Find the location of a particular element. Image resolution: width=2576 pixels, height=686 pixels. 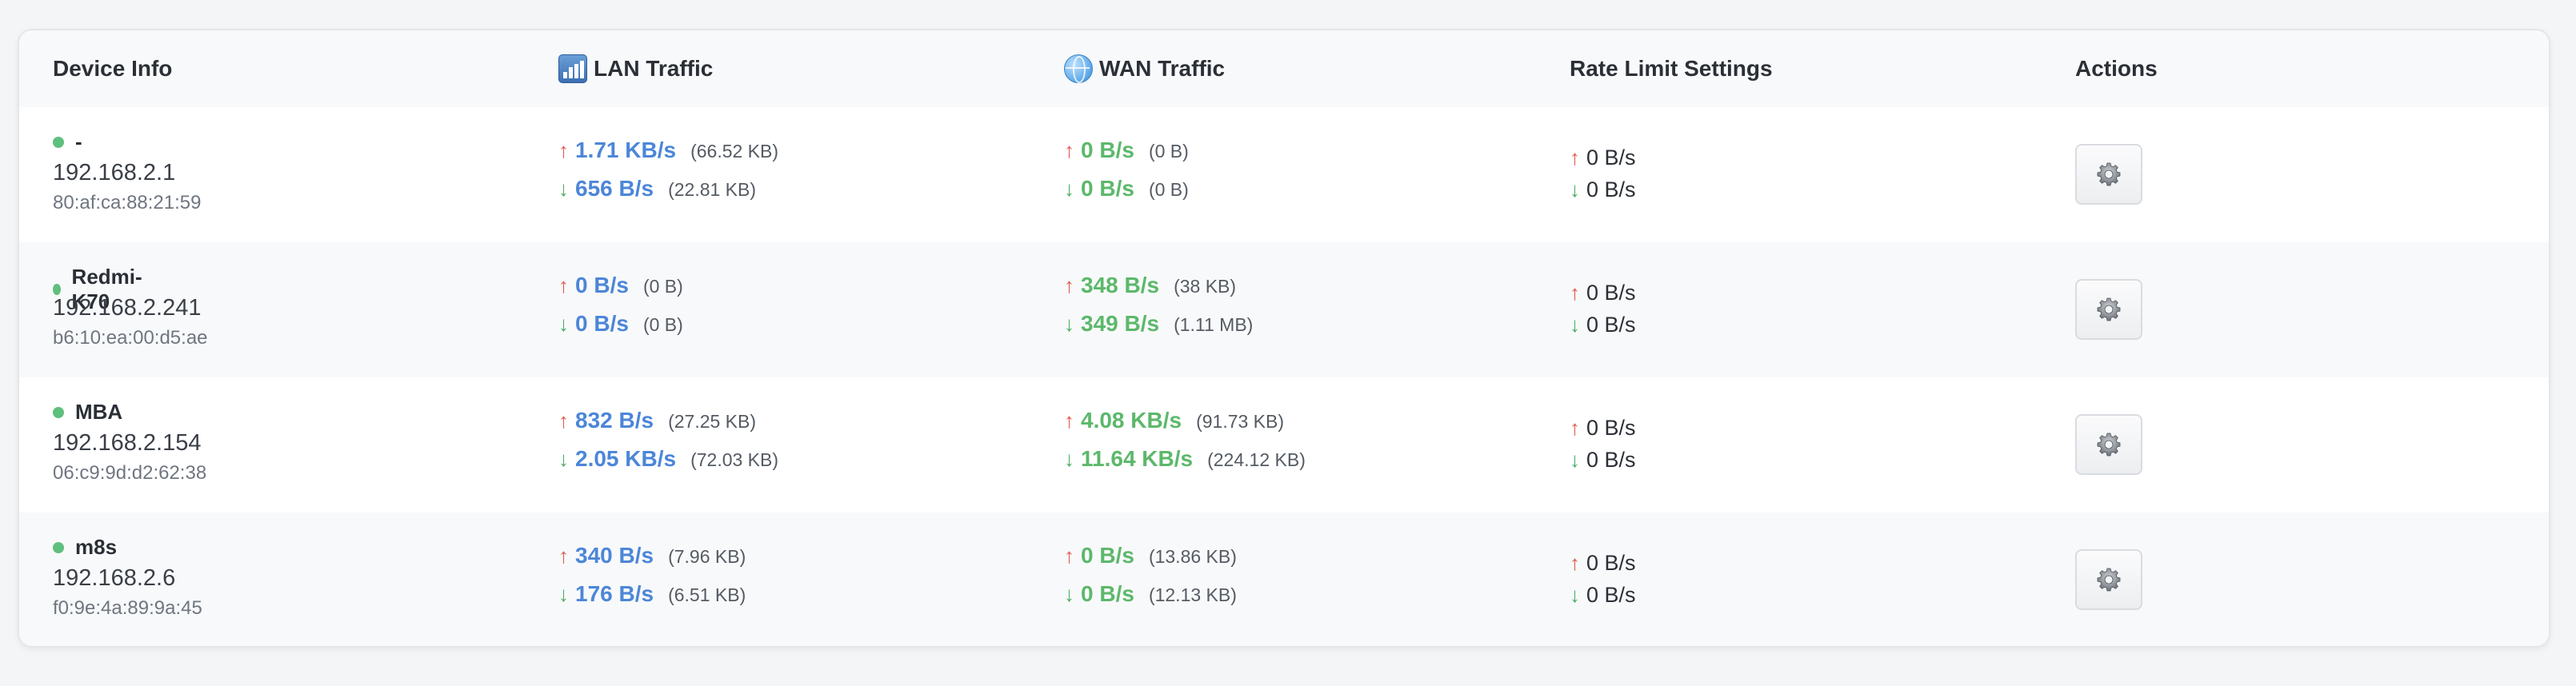

wan-upload-total: (0 B) is located at coordinates (1168, 152).